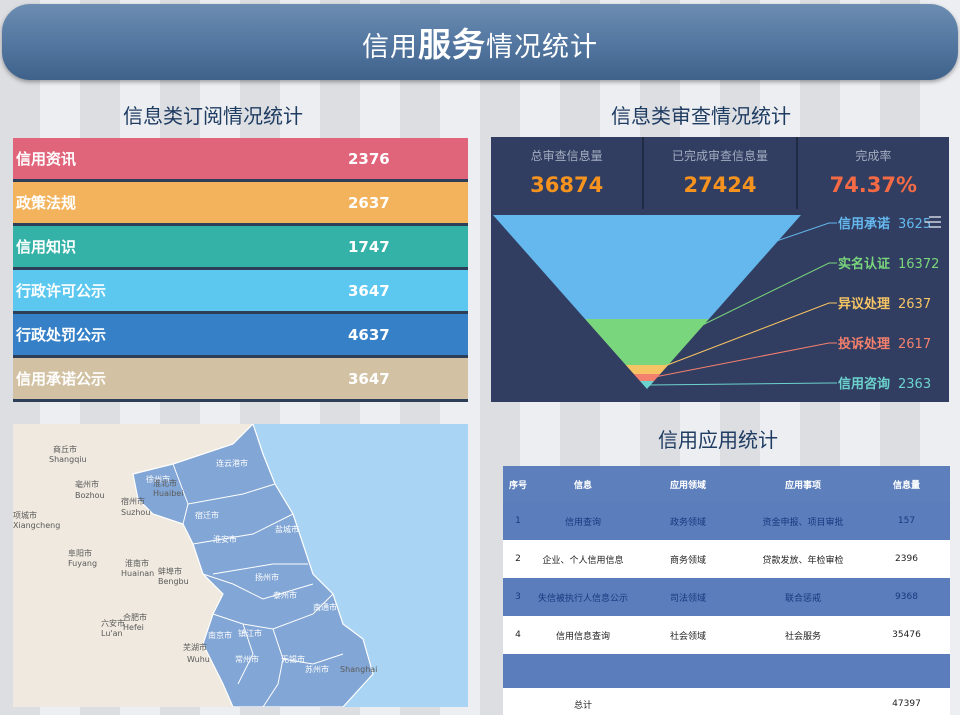 The image size is (960, 715). What do you see at coordinates (137, 573) in the screenshot?
I see `map-city-label: Huainan` at bounding box center [137, 573].